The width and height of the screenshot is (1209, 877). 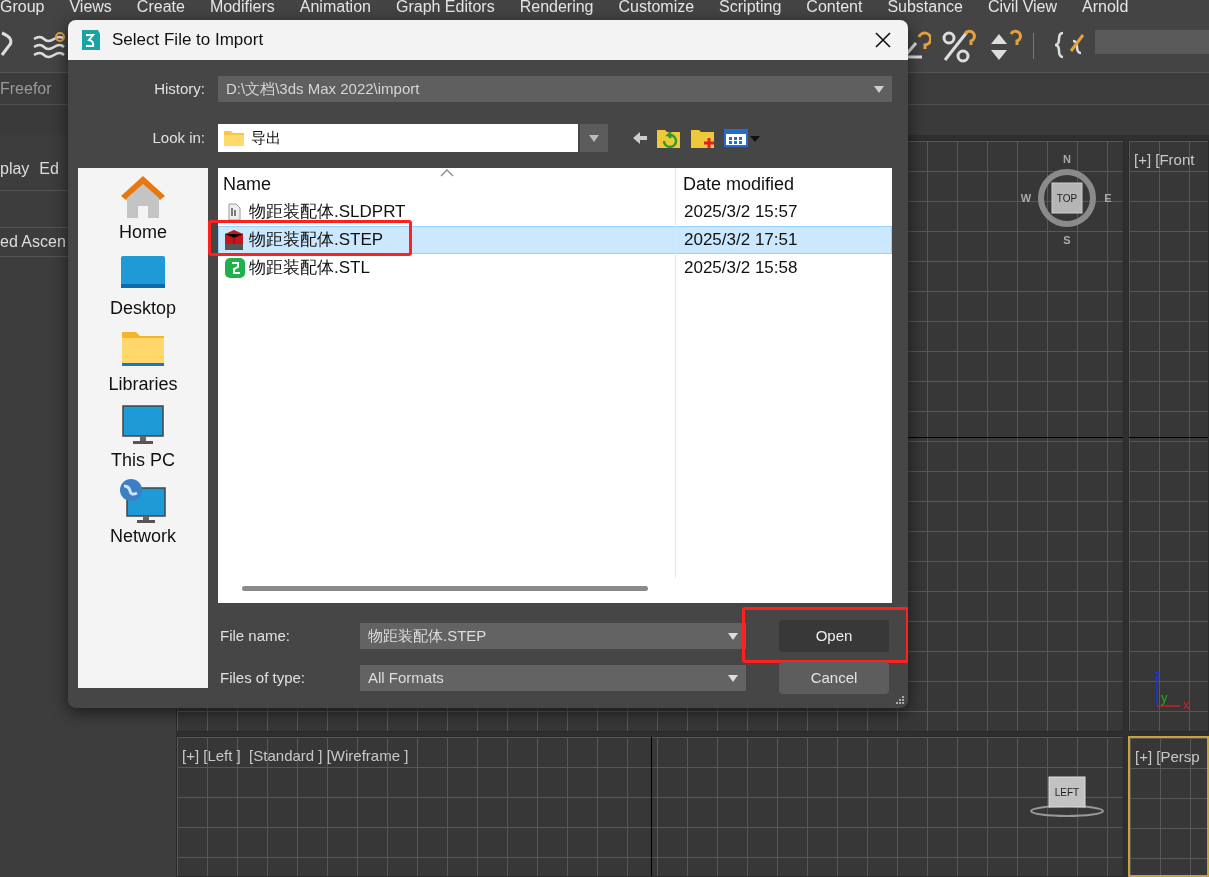 What do you see at coordinates (834, 678) in the screenshot?
I see `cancel-button: Cancel` at bounding box center [834, 678].